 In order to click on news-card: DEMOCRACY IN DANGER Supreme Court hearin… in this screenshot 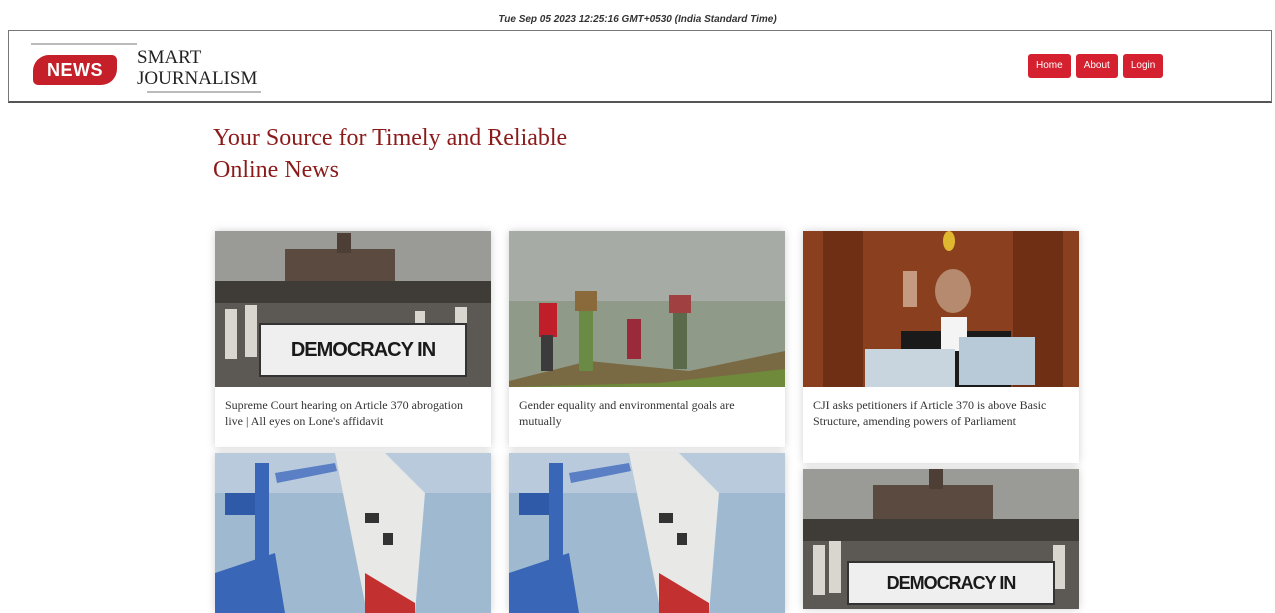, I will do `click(353, 339)`.